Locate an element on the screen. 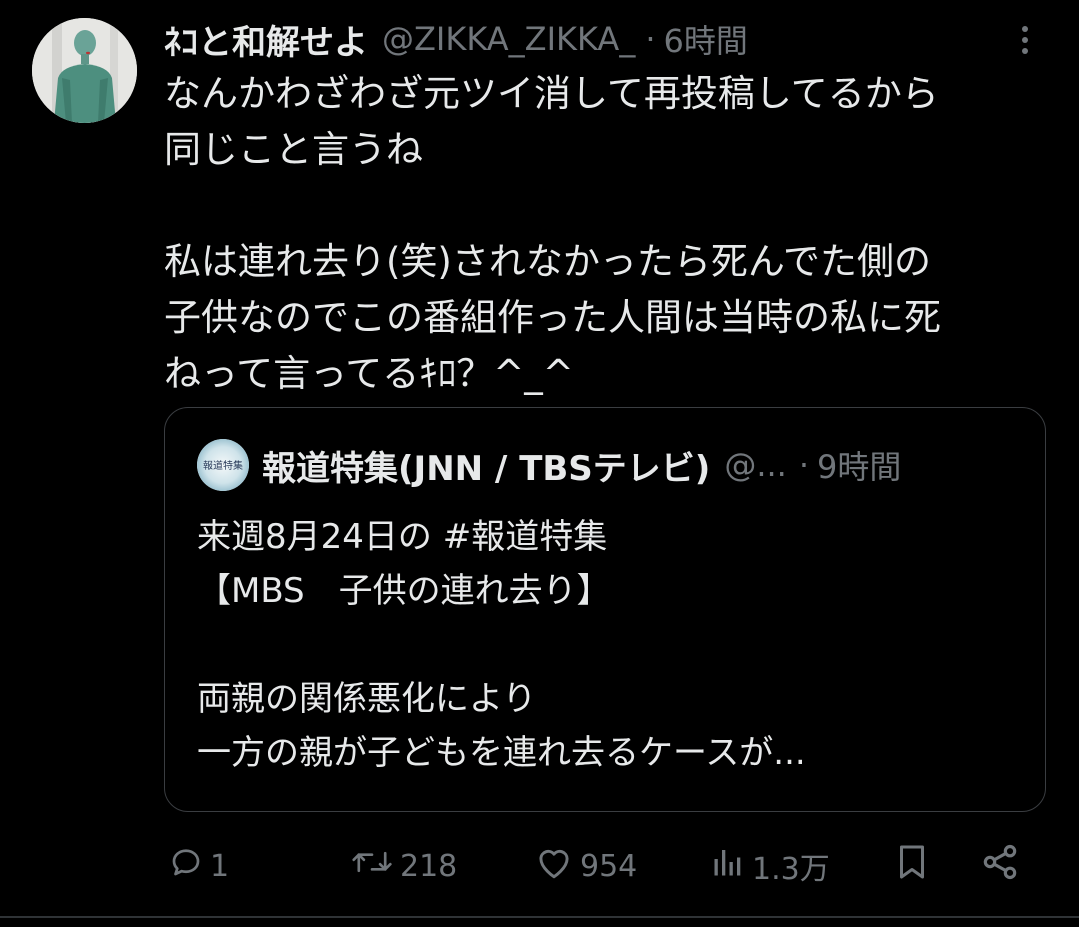 The image size is (1079, 927). tweet-timestamp: 6時間 is located at coordinates (705, 39).